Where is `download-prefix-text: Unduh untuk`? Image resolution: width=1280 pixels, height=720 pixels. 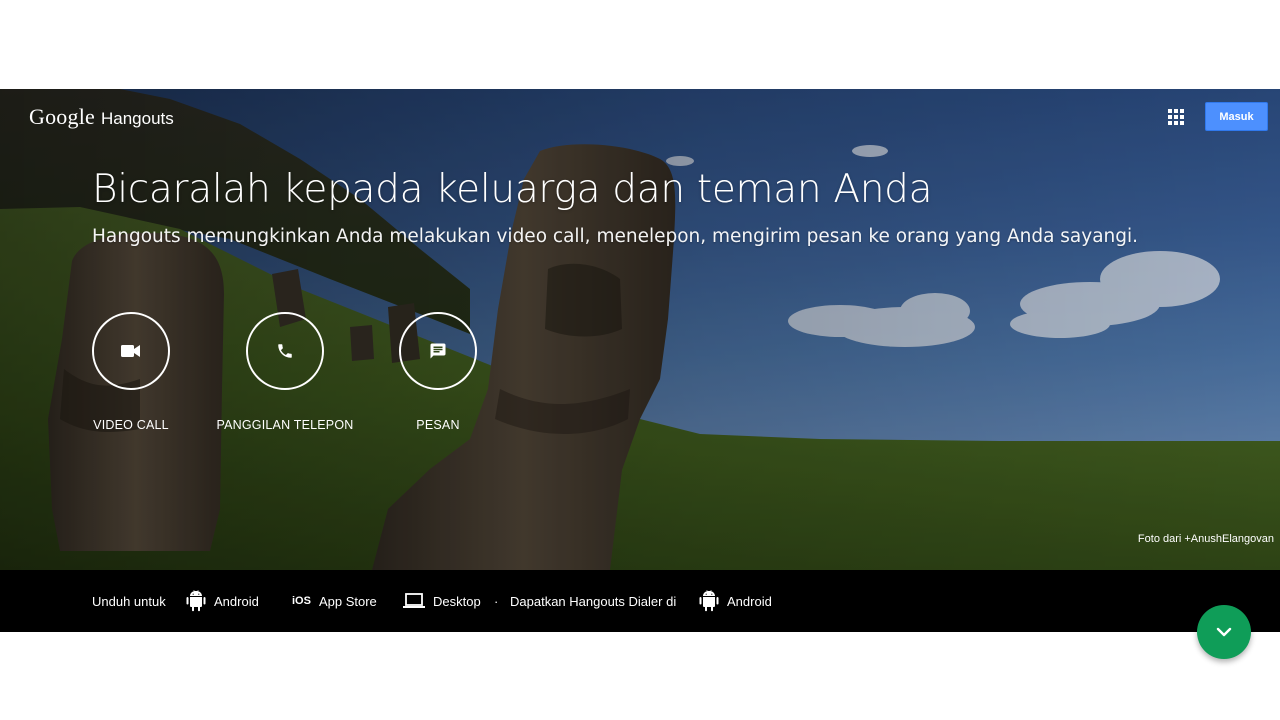
download-prefix-text: Unduh untuk is located at coordinates (129, 601).